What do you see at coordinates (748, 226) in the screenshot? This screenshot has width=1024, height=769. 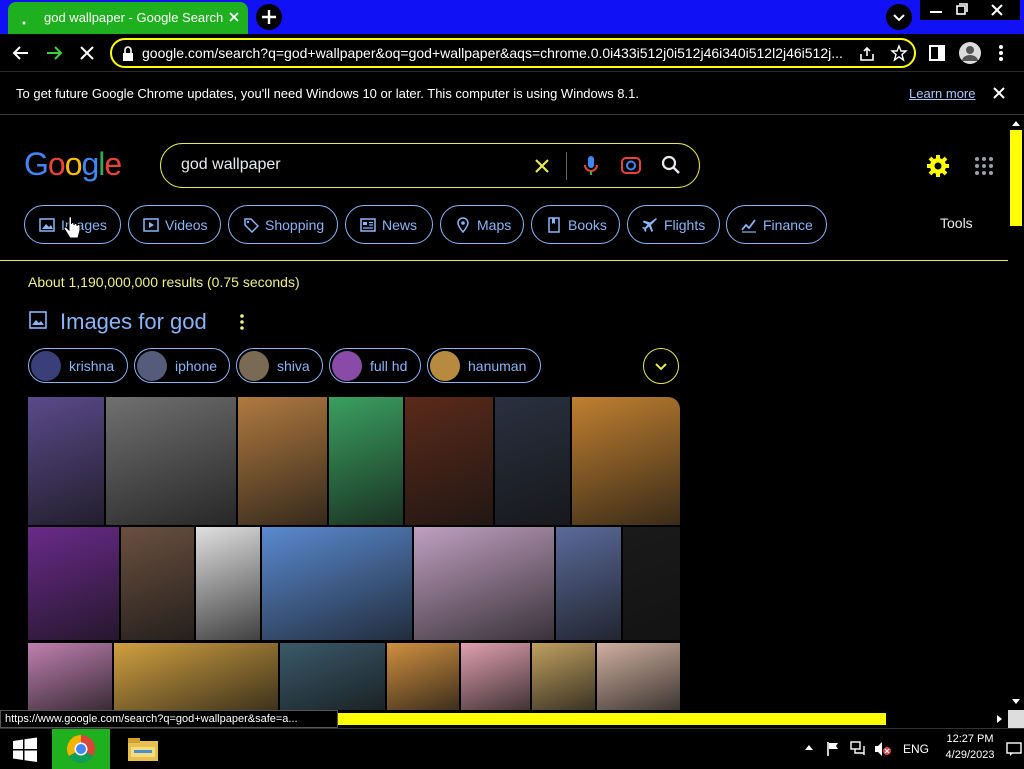 I see `finance-icon` at bounding box center [748, 226].